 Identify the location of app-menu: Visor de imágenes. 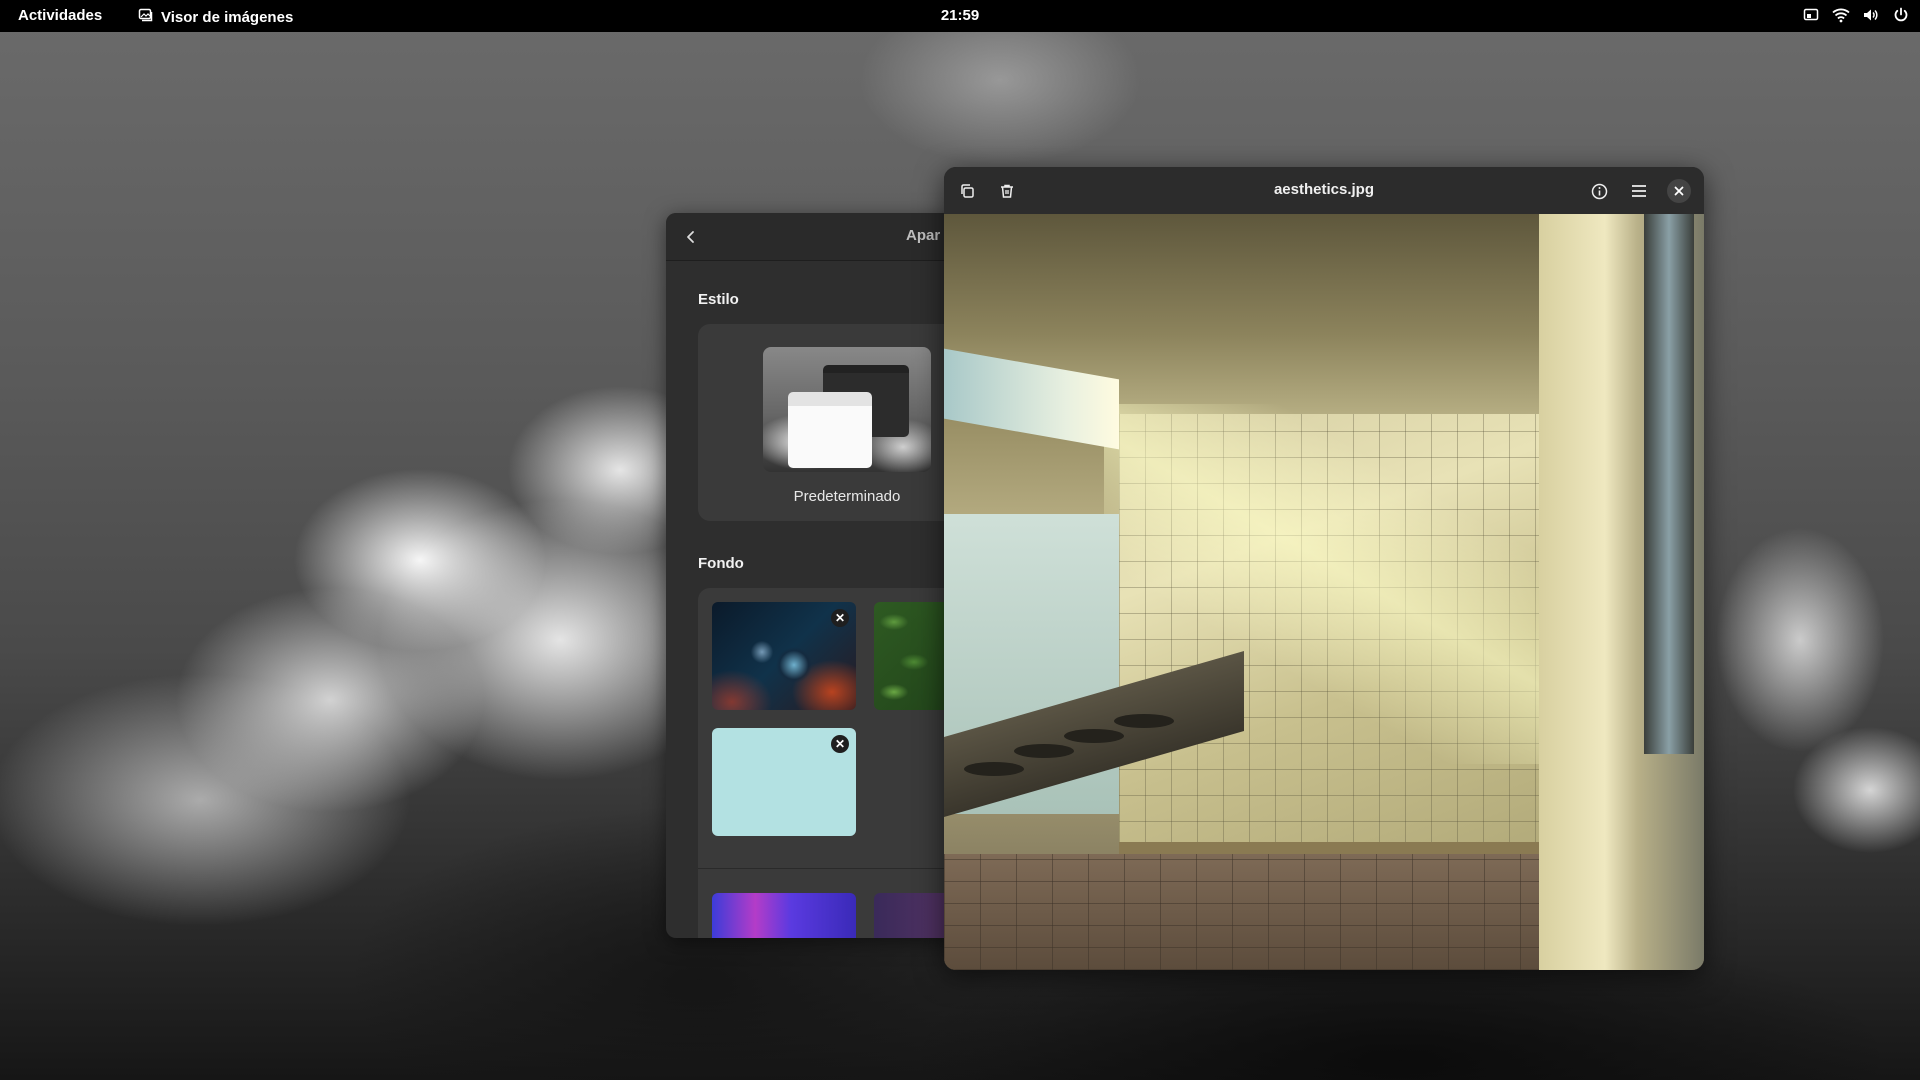
(215, 17).